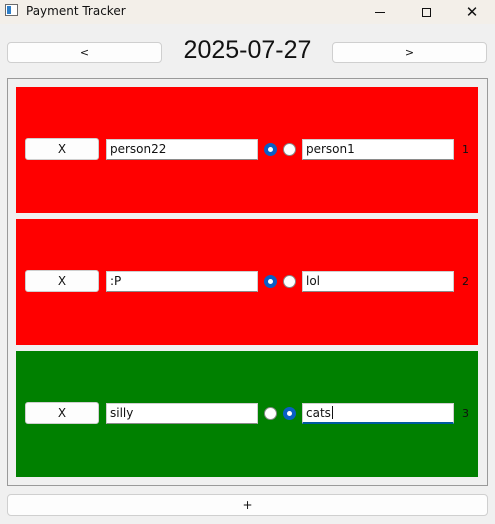 Image resolution: width=495 pixels, height=524 pixels. Describe the element at coordinates (182, 281) in the screenshot. I see `payer-field: :P` at that location.